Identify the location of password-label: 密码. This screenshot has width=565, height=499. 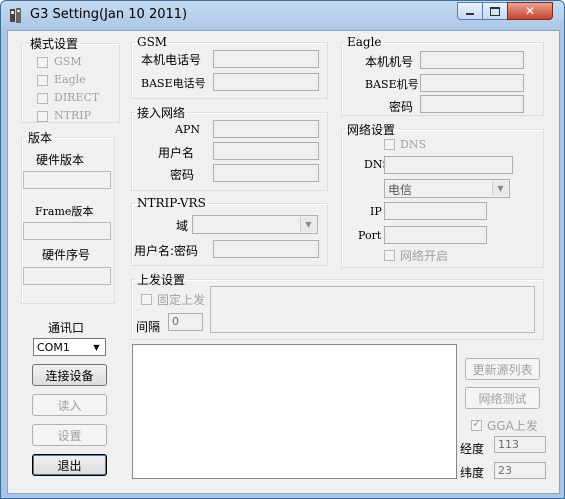
(182, 175).